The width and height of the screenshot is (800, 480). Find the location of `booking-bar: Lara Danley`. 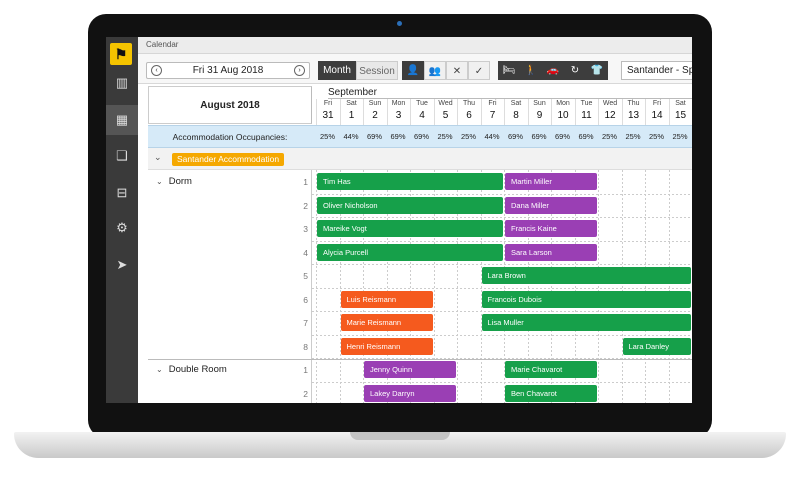

booking-bar: Lara Danley is located at coordinates (656, 346).